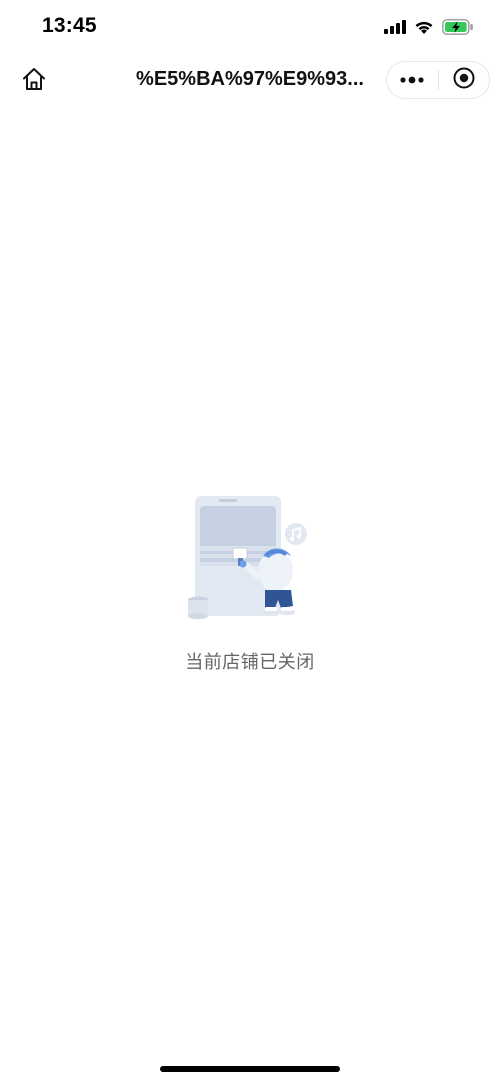 This screenshot has width=500, height=1082. What do you see at coordinates (458, 27) in the screenshot?
I see `battery-charging-icon` at bounding box center [458, 27].